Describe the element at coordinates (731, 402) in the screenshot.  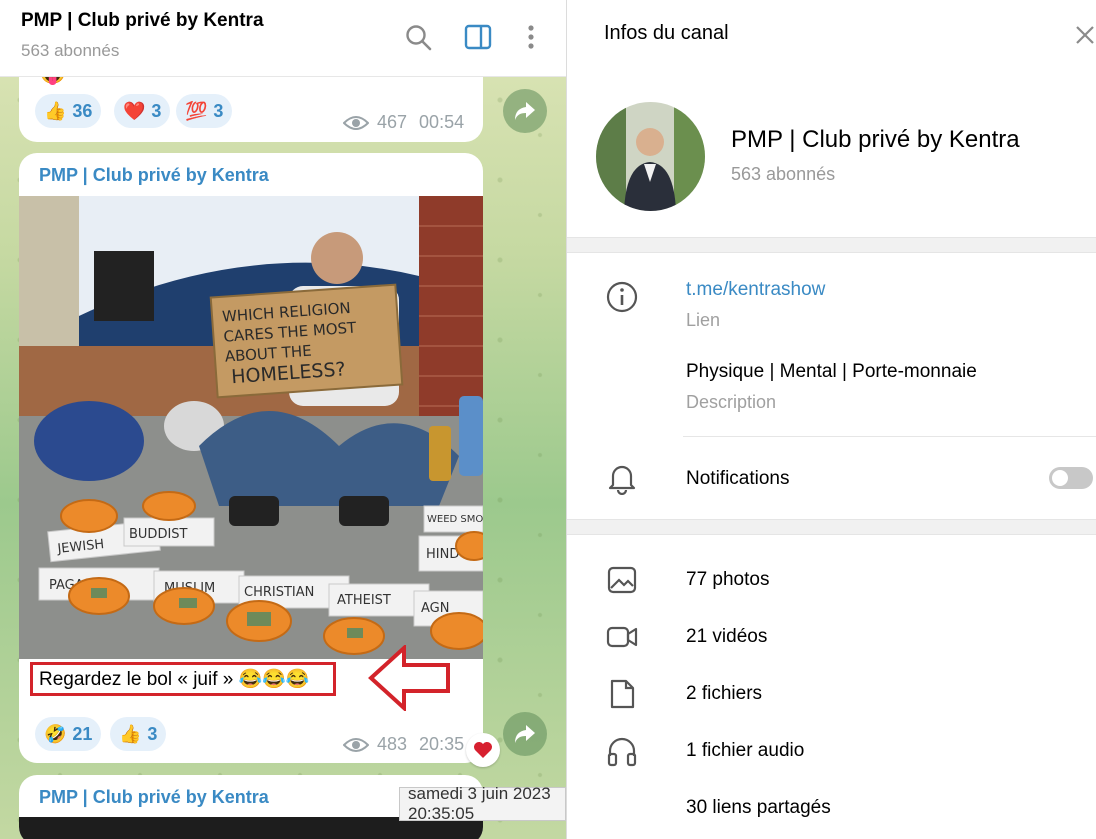
I see `channel-description-label: Description` at that location.